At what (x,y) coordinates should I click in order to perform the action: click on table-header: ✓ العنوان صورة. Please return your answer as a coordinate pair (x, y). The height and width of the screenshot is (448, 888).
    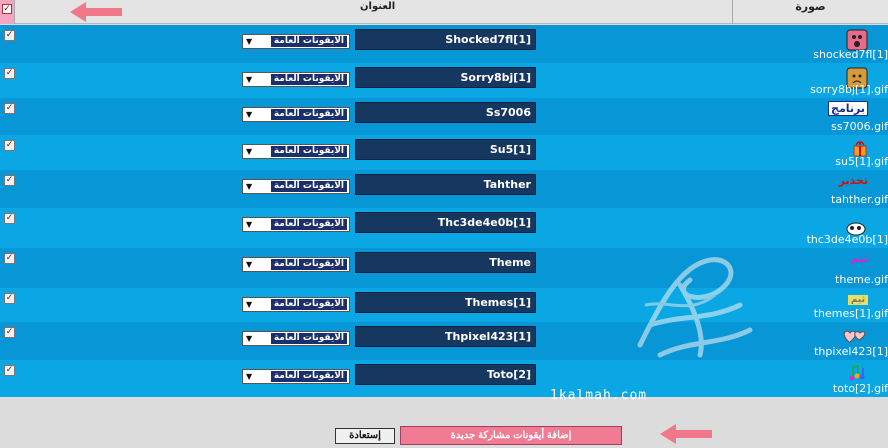
    Looking at the image, I should click on (444, 12).